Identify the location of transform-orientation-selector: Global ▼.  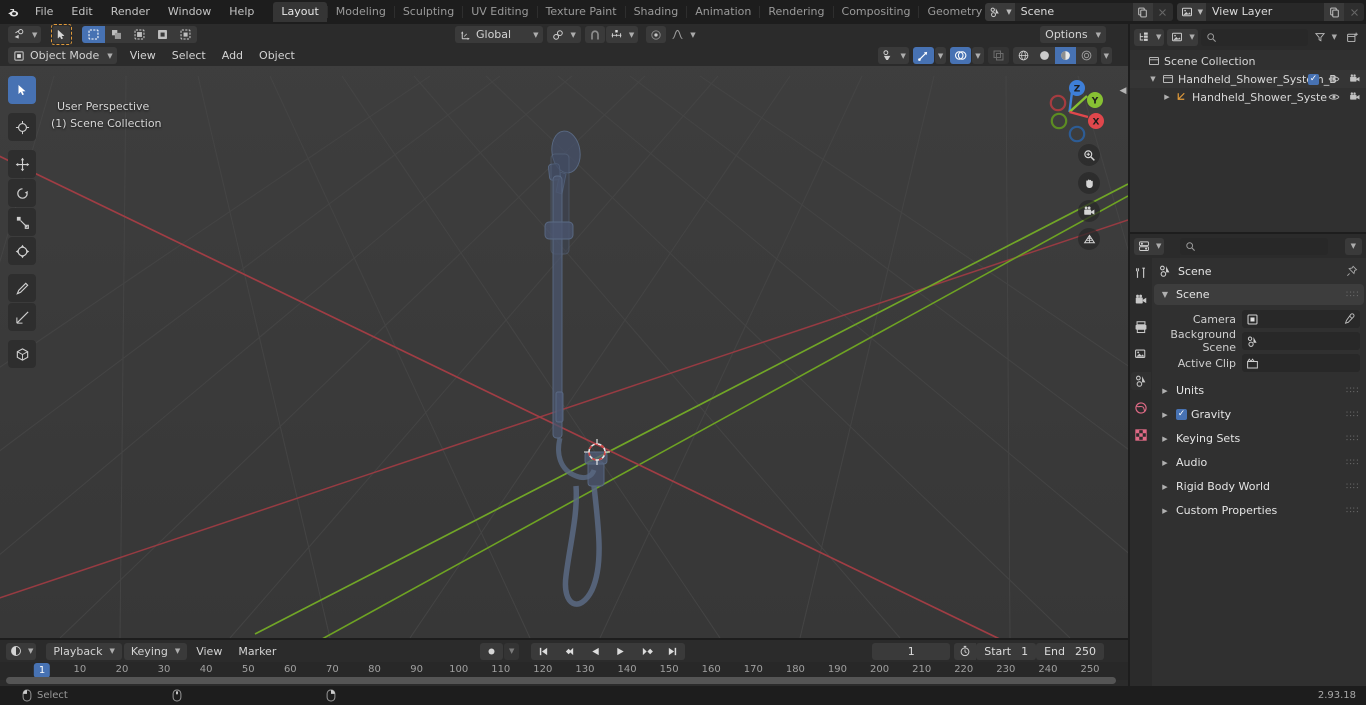
(499, 34).